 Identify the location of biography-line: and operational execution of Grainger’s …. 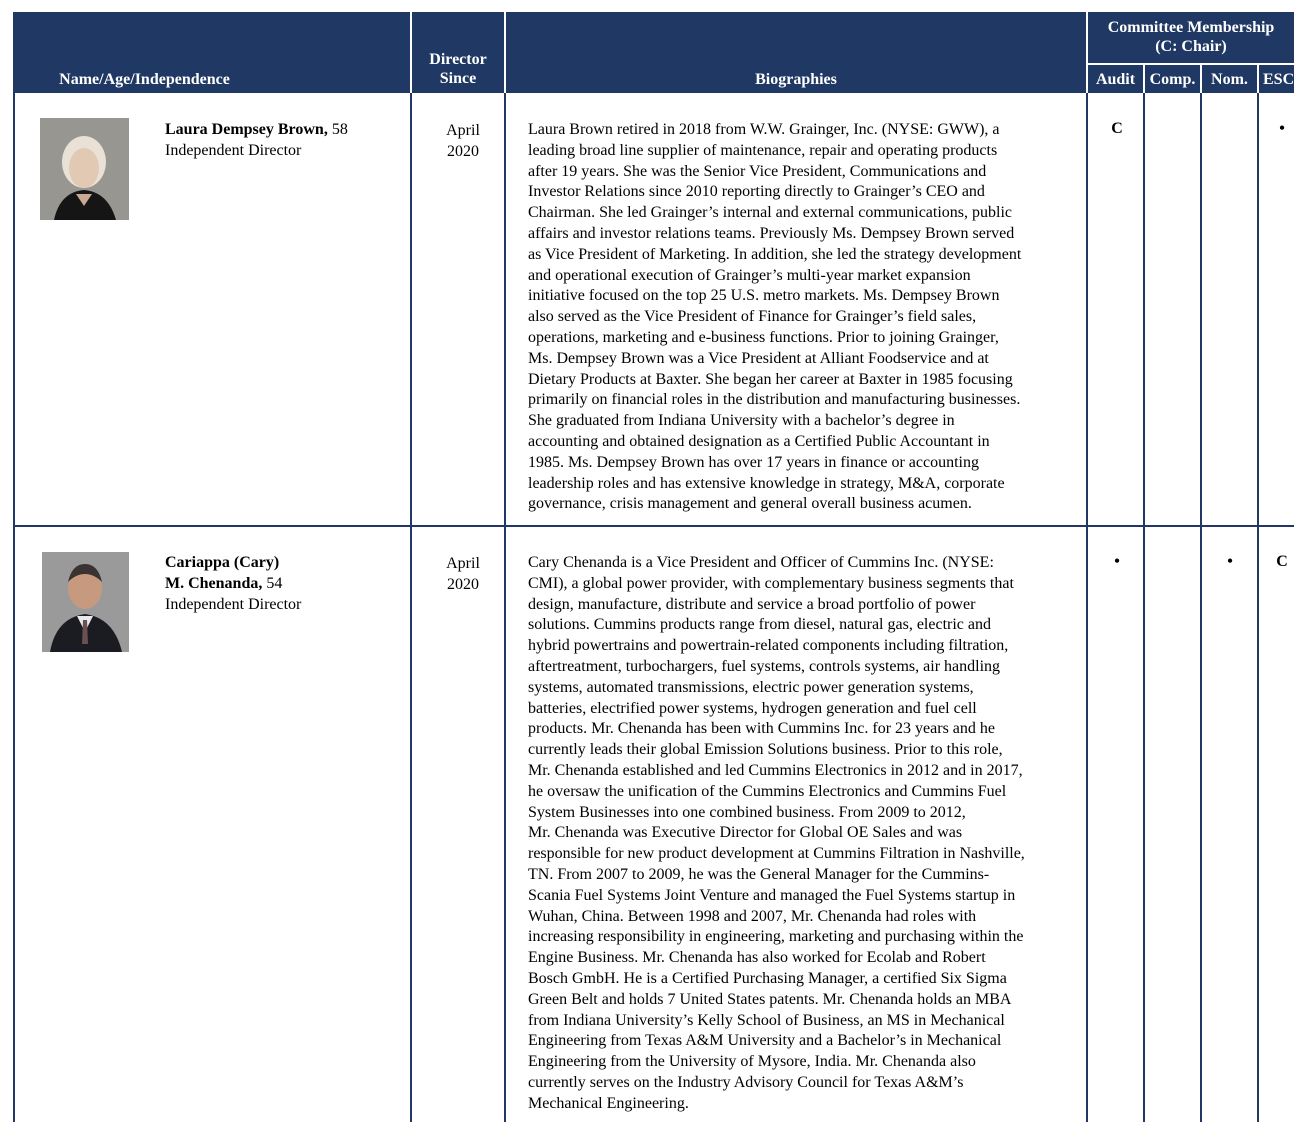
(749, 275).